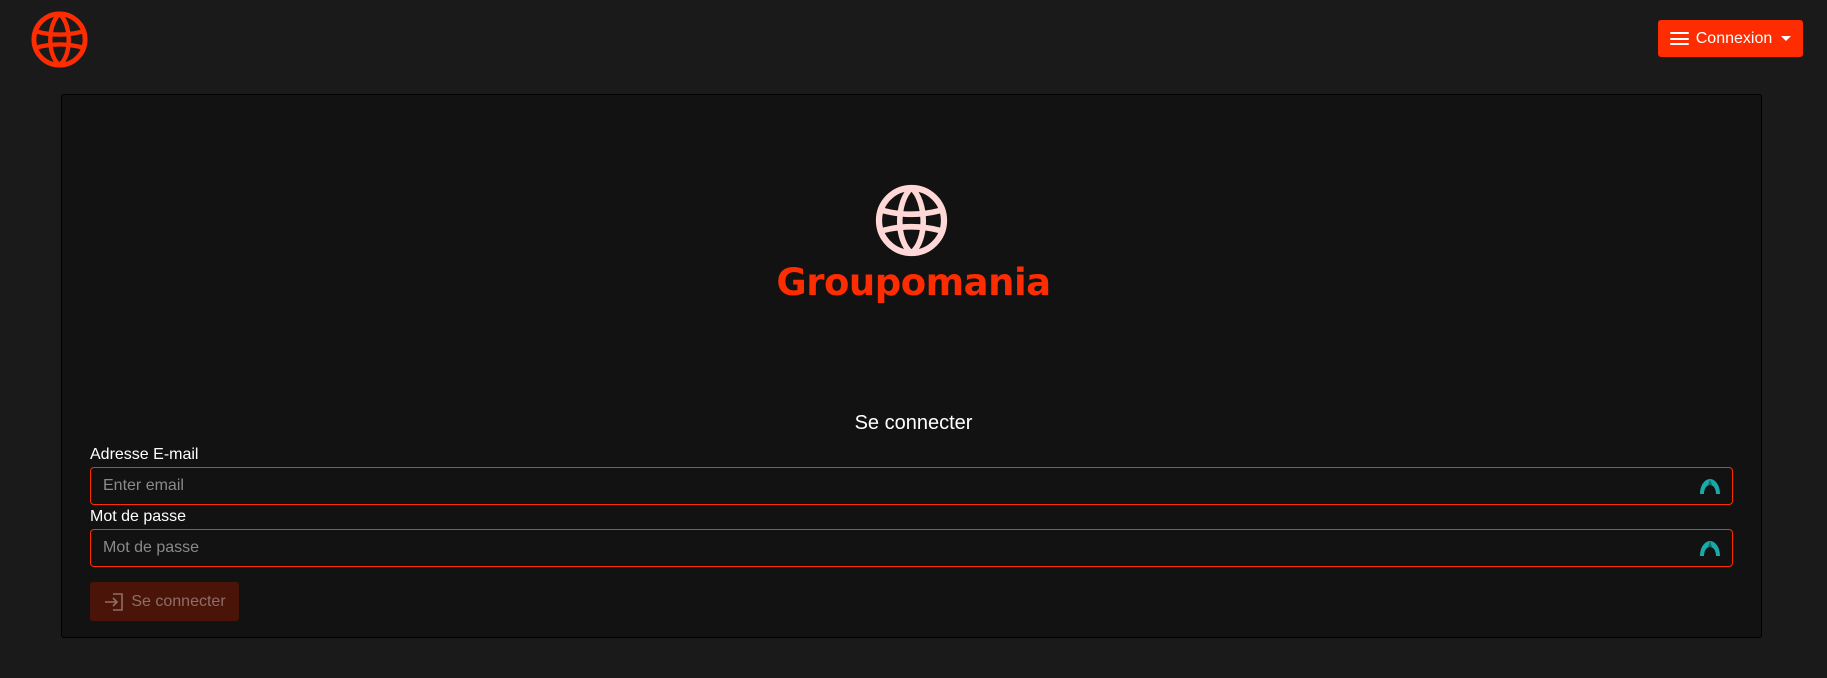  Describe the element at coordinates (114, 602) in the screenshot. I see `login-icon` at that location.